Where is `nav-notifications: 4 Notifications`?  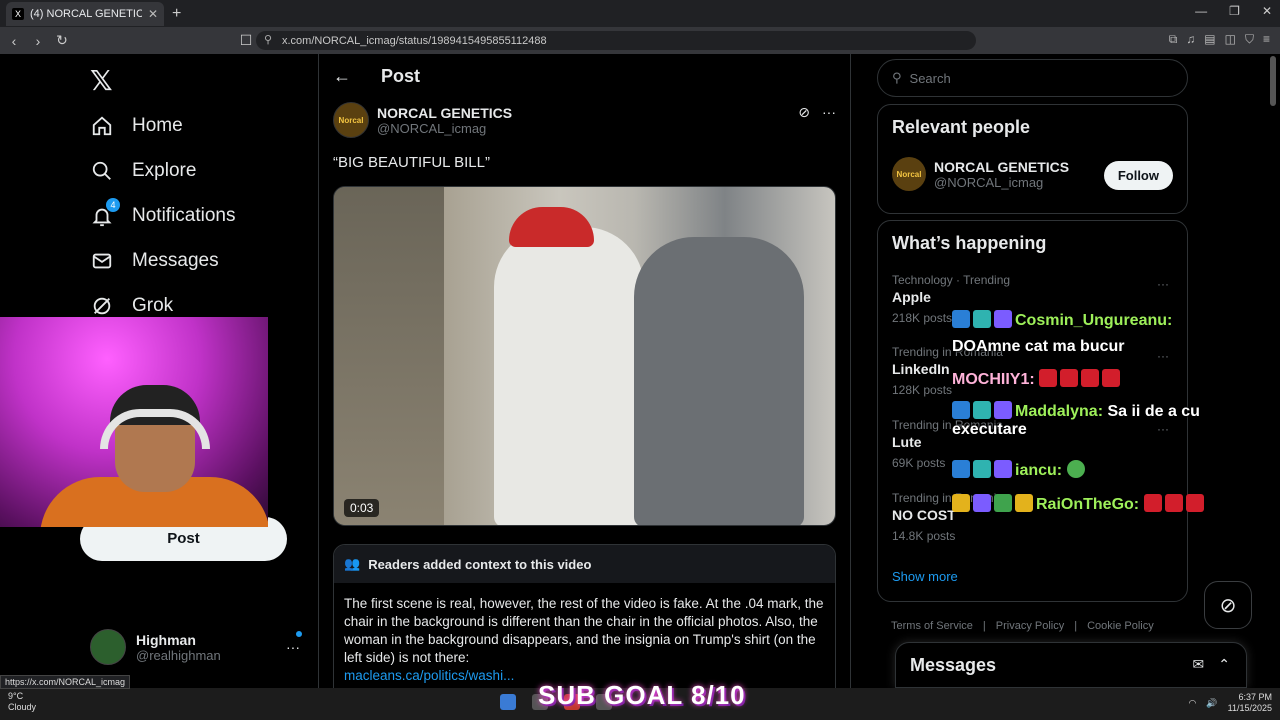 nav-notifications: 4 Notifications is located at coordinates (163, 213).